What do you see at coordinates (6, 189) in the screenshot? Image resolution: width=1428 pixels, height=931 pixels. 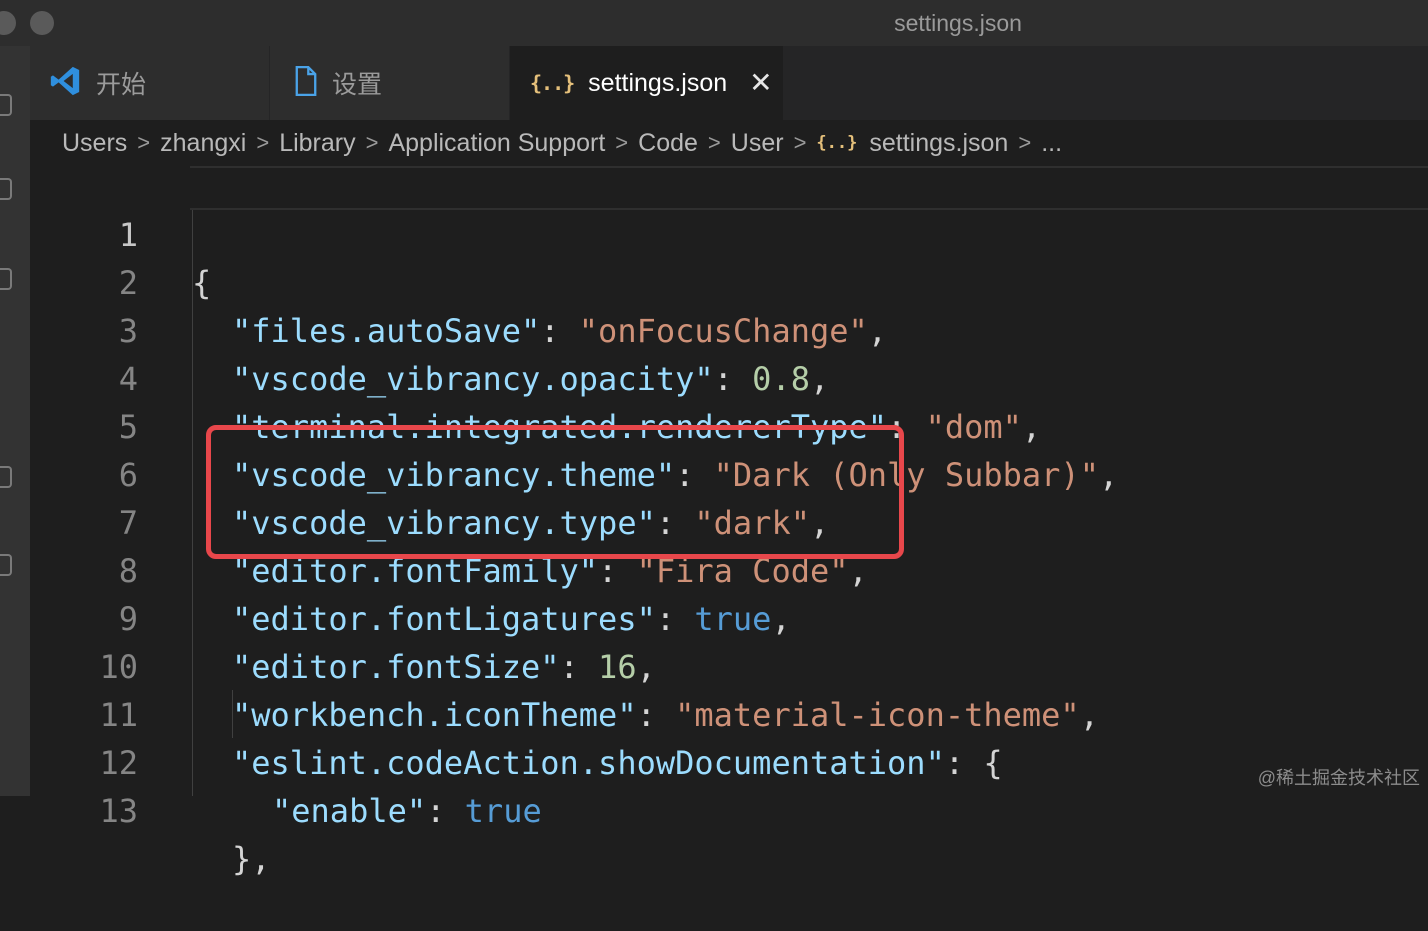 I see `activity-search-icon` at bounding box center [6, 189].